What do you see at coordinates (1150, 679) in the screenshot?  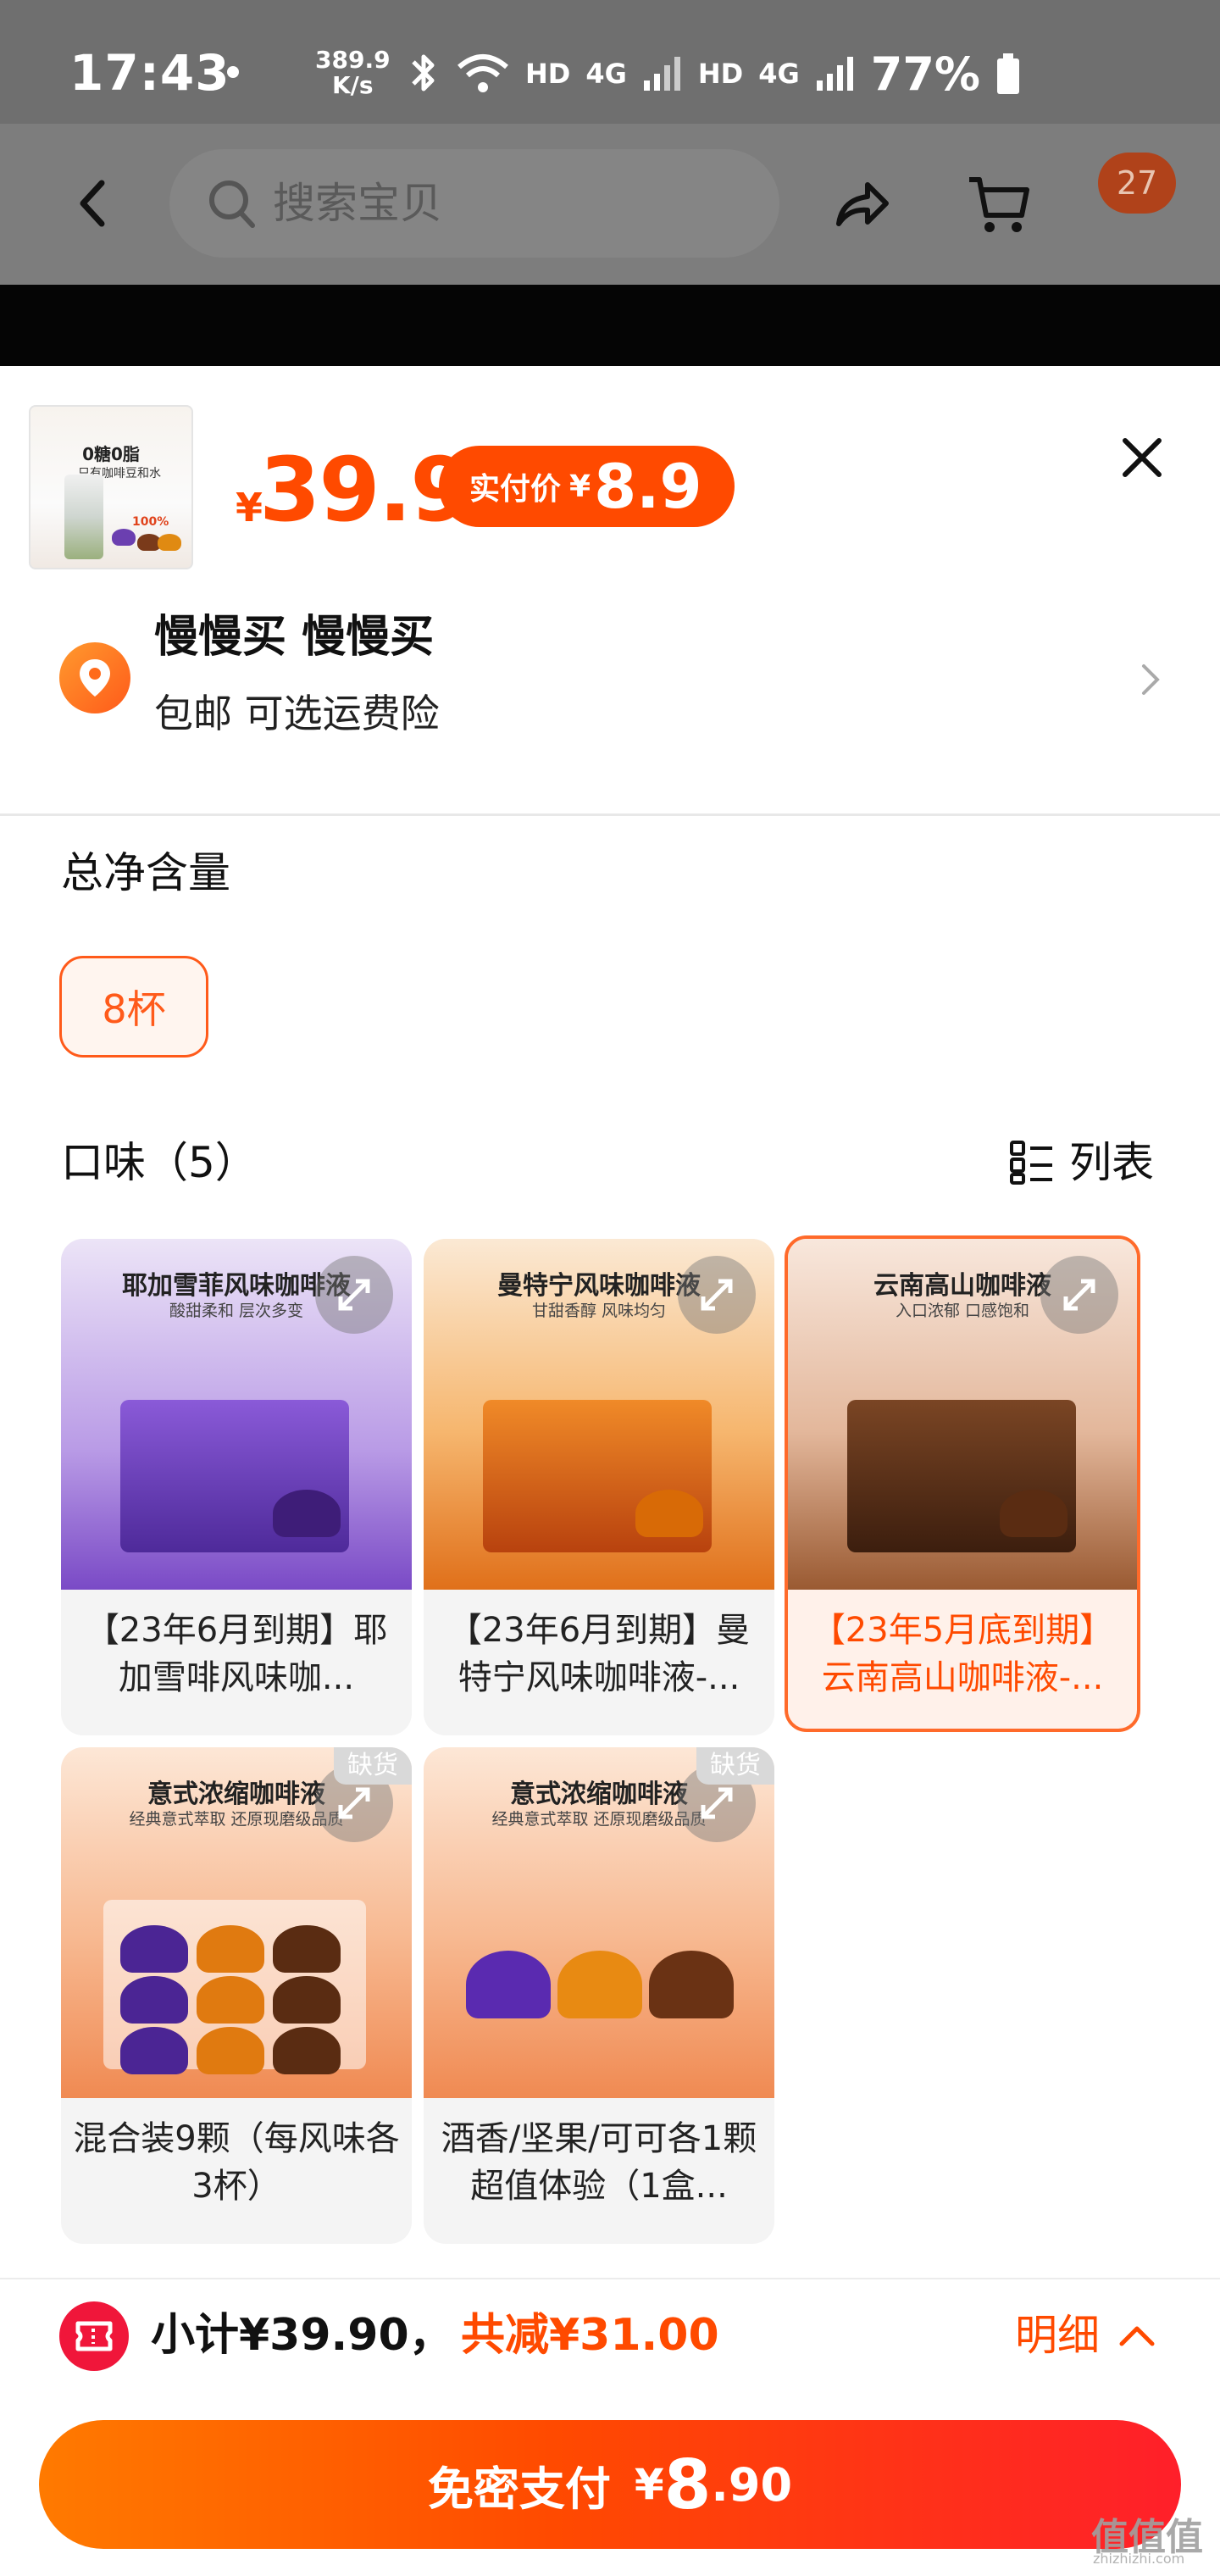 I see `chevron-right-icon` at bounding box center [1150, 679].